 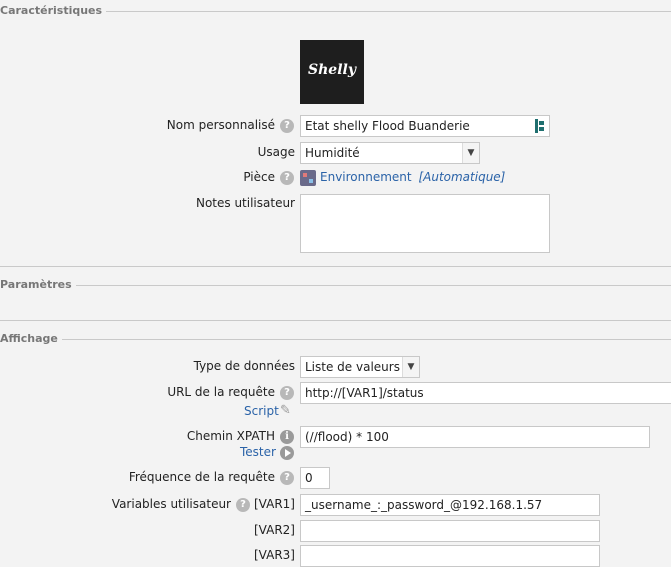 I want to click on logo-text: Shelly, so click(x=332, y=70).